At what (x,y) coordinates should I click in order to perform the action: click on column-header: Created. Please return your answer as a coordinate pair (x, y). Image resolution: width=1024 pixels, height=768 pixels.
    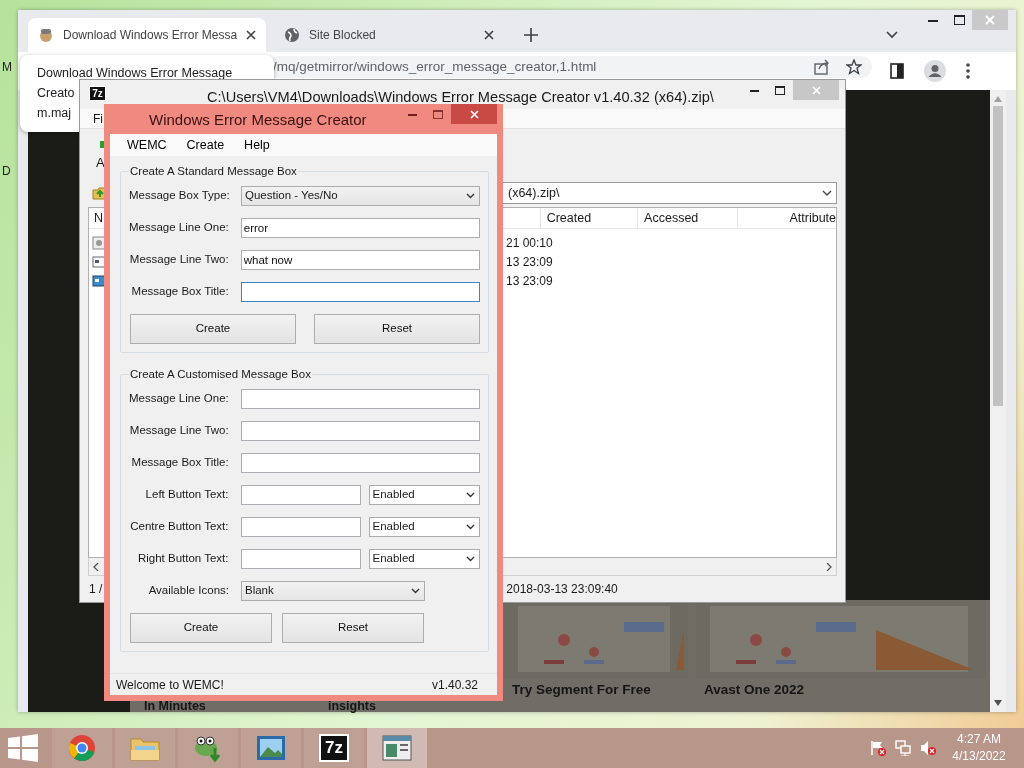
    Looking at the image, I should click on (569, 218).